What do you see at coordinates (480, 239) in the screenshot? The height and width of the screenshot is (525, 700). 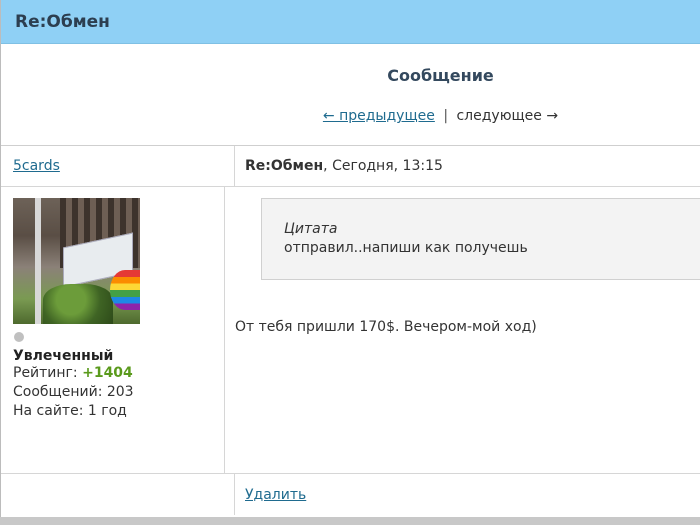 I see `quote-block: Цитата отправил..напиши как получешь` at bounding box center [480, 239].